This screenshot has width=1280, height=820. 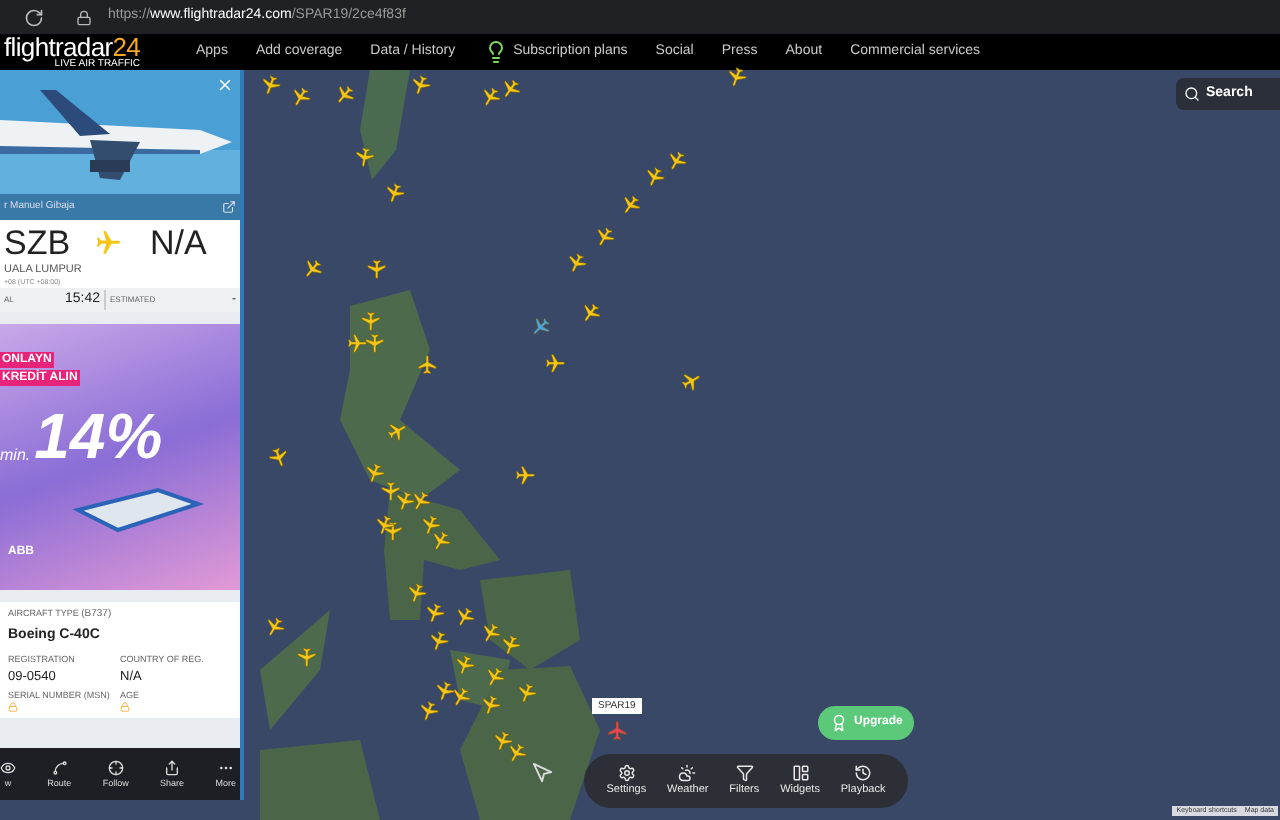 I want to click on reload-icon, so click(x=34, y=17).